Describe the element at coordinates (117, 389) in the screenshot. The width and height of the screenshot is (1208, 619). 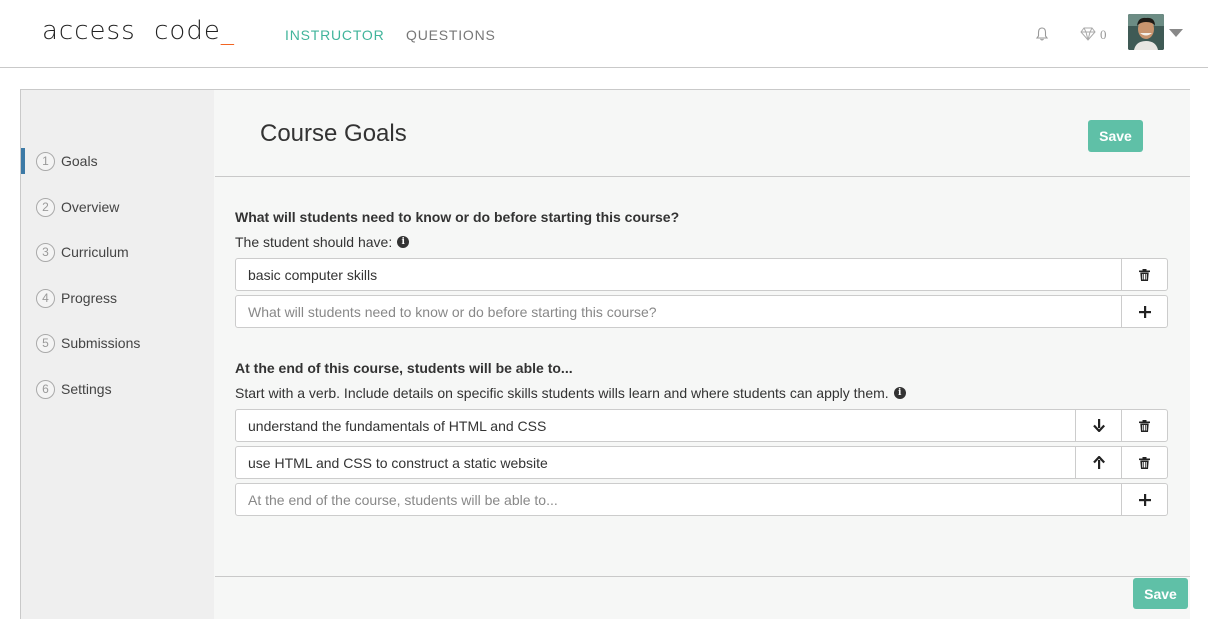
I see `sidebar-item-settings: 6 Settings` at that location.